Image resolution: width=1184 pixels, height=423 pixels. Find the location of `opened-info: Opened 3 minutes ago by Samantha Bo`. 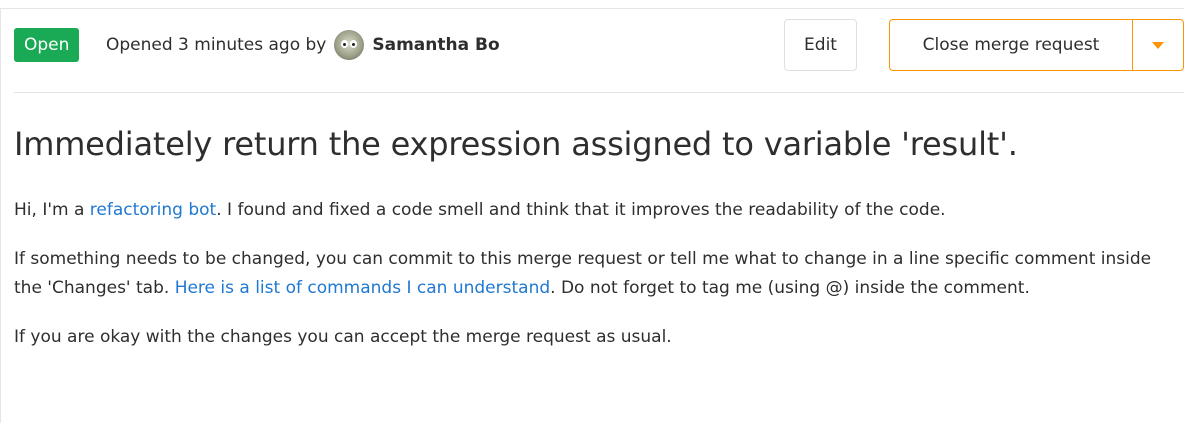

opened-info: Opened 3 minutes ago by Samantha Bo is located at coordinates (303, 45).